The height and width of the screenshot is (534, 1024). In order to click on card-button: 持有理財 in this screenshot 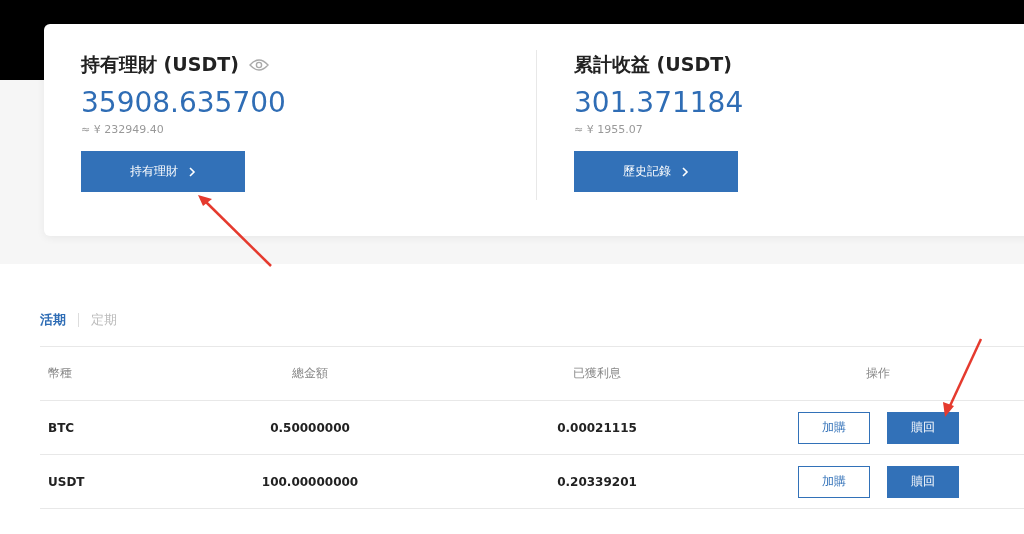, I will do `click(163, 171)`.